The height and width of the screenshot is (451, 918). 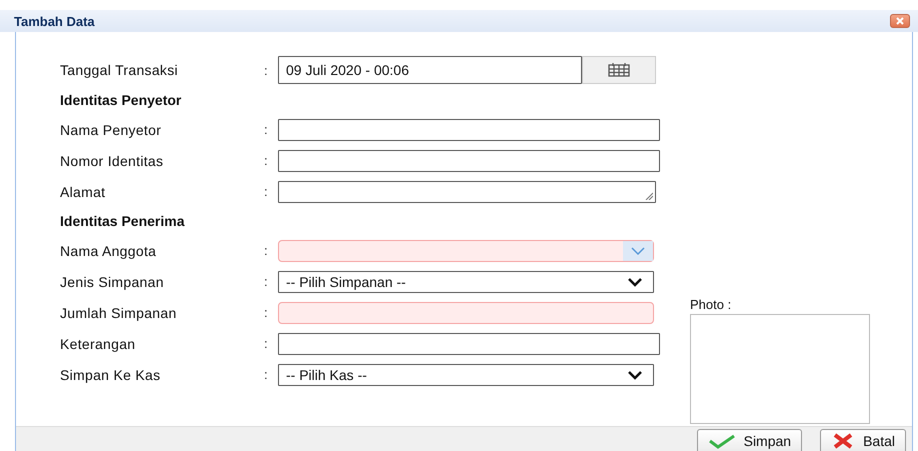 I want to click on field-label: Keterangan, so click(x=98, y=344).